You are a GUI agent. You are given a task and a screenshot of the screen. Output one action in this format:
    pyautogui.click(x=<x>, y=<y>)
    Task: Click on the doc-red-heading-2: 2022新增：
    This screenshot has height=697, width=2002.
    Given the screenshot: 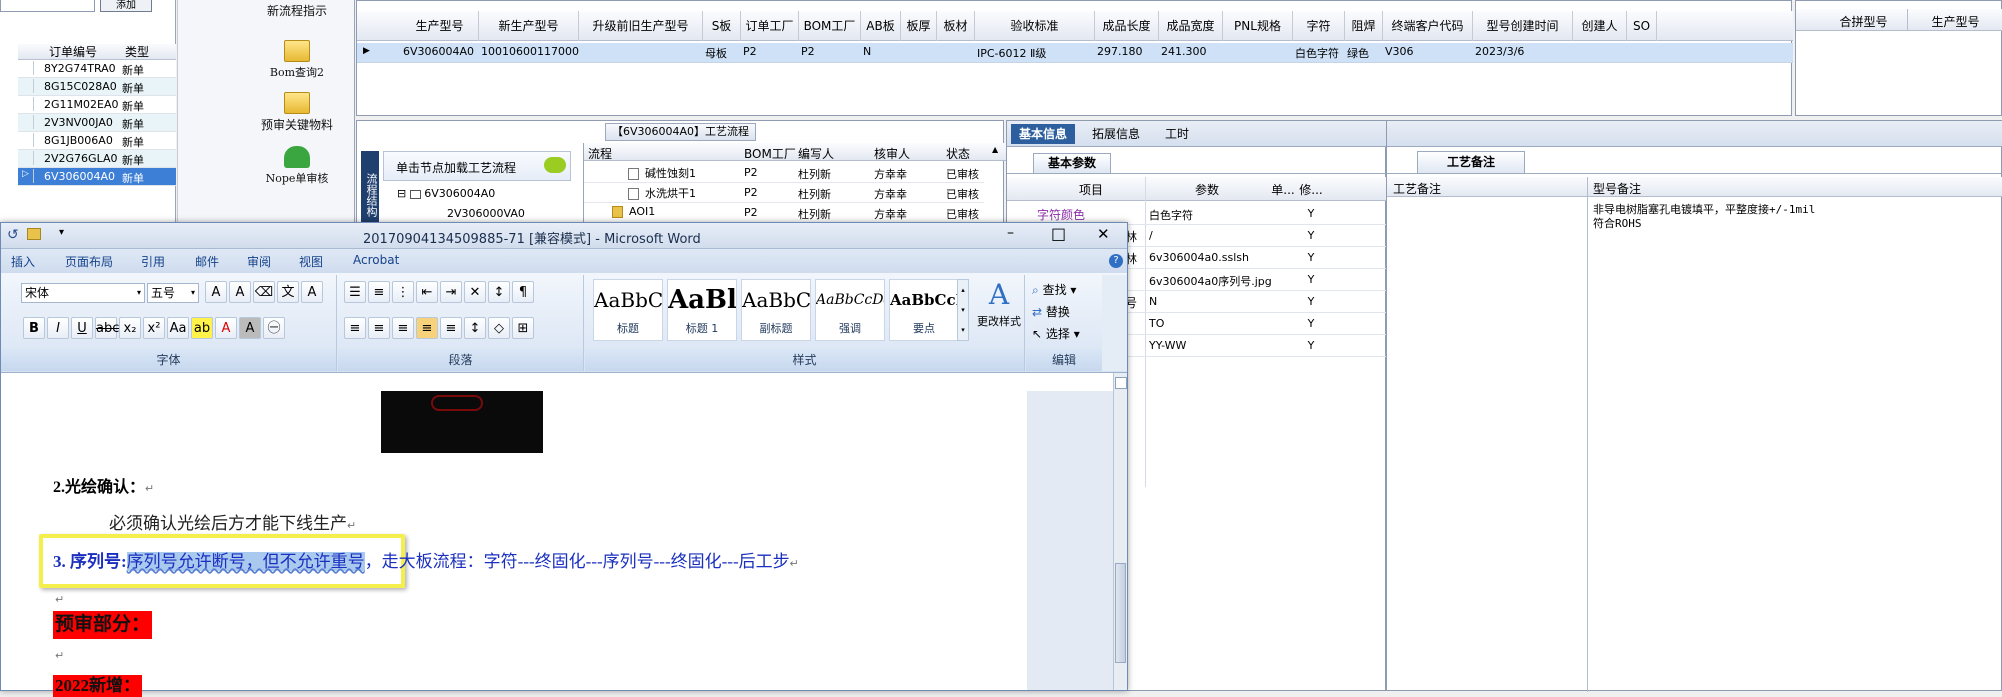 What is the action you would take?
    pyautogui.click(x=97, y=686)
    